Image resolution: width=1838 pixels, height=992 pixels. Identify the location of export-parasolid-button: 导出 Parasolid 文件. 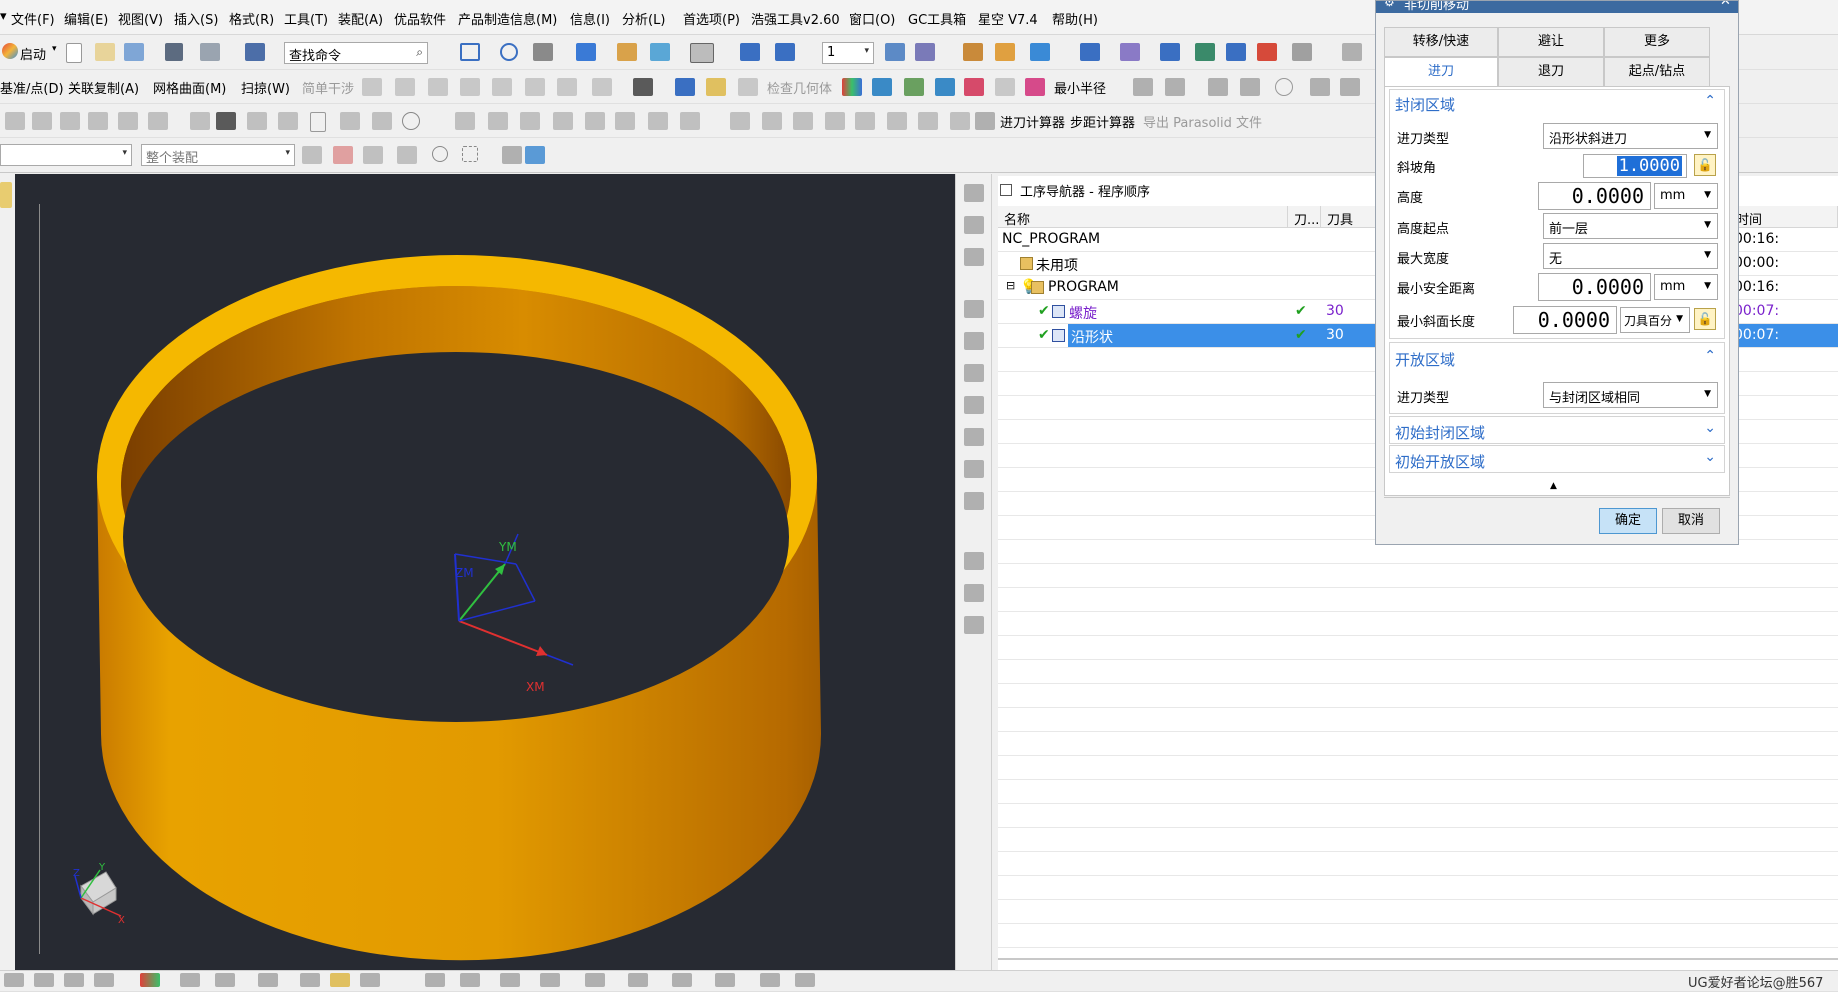
(1202, 121).